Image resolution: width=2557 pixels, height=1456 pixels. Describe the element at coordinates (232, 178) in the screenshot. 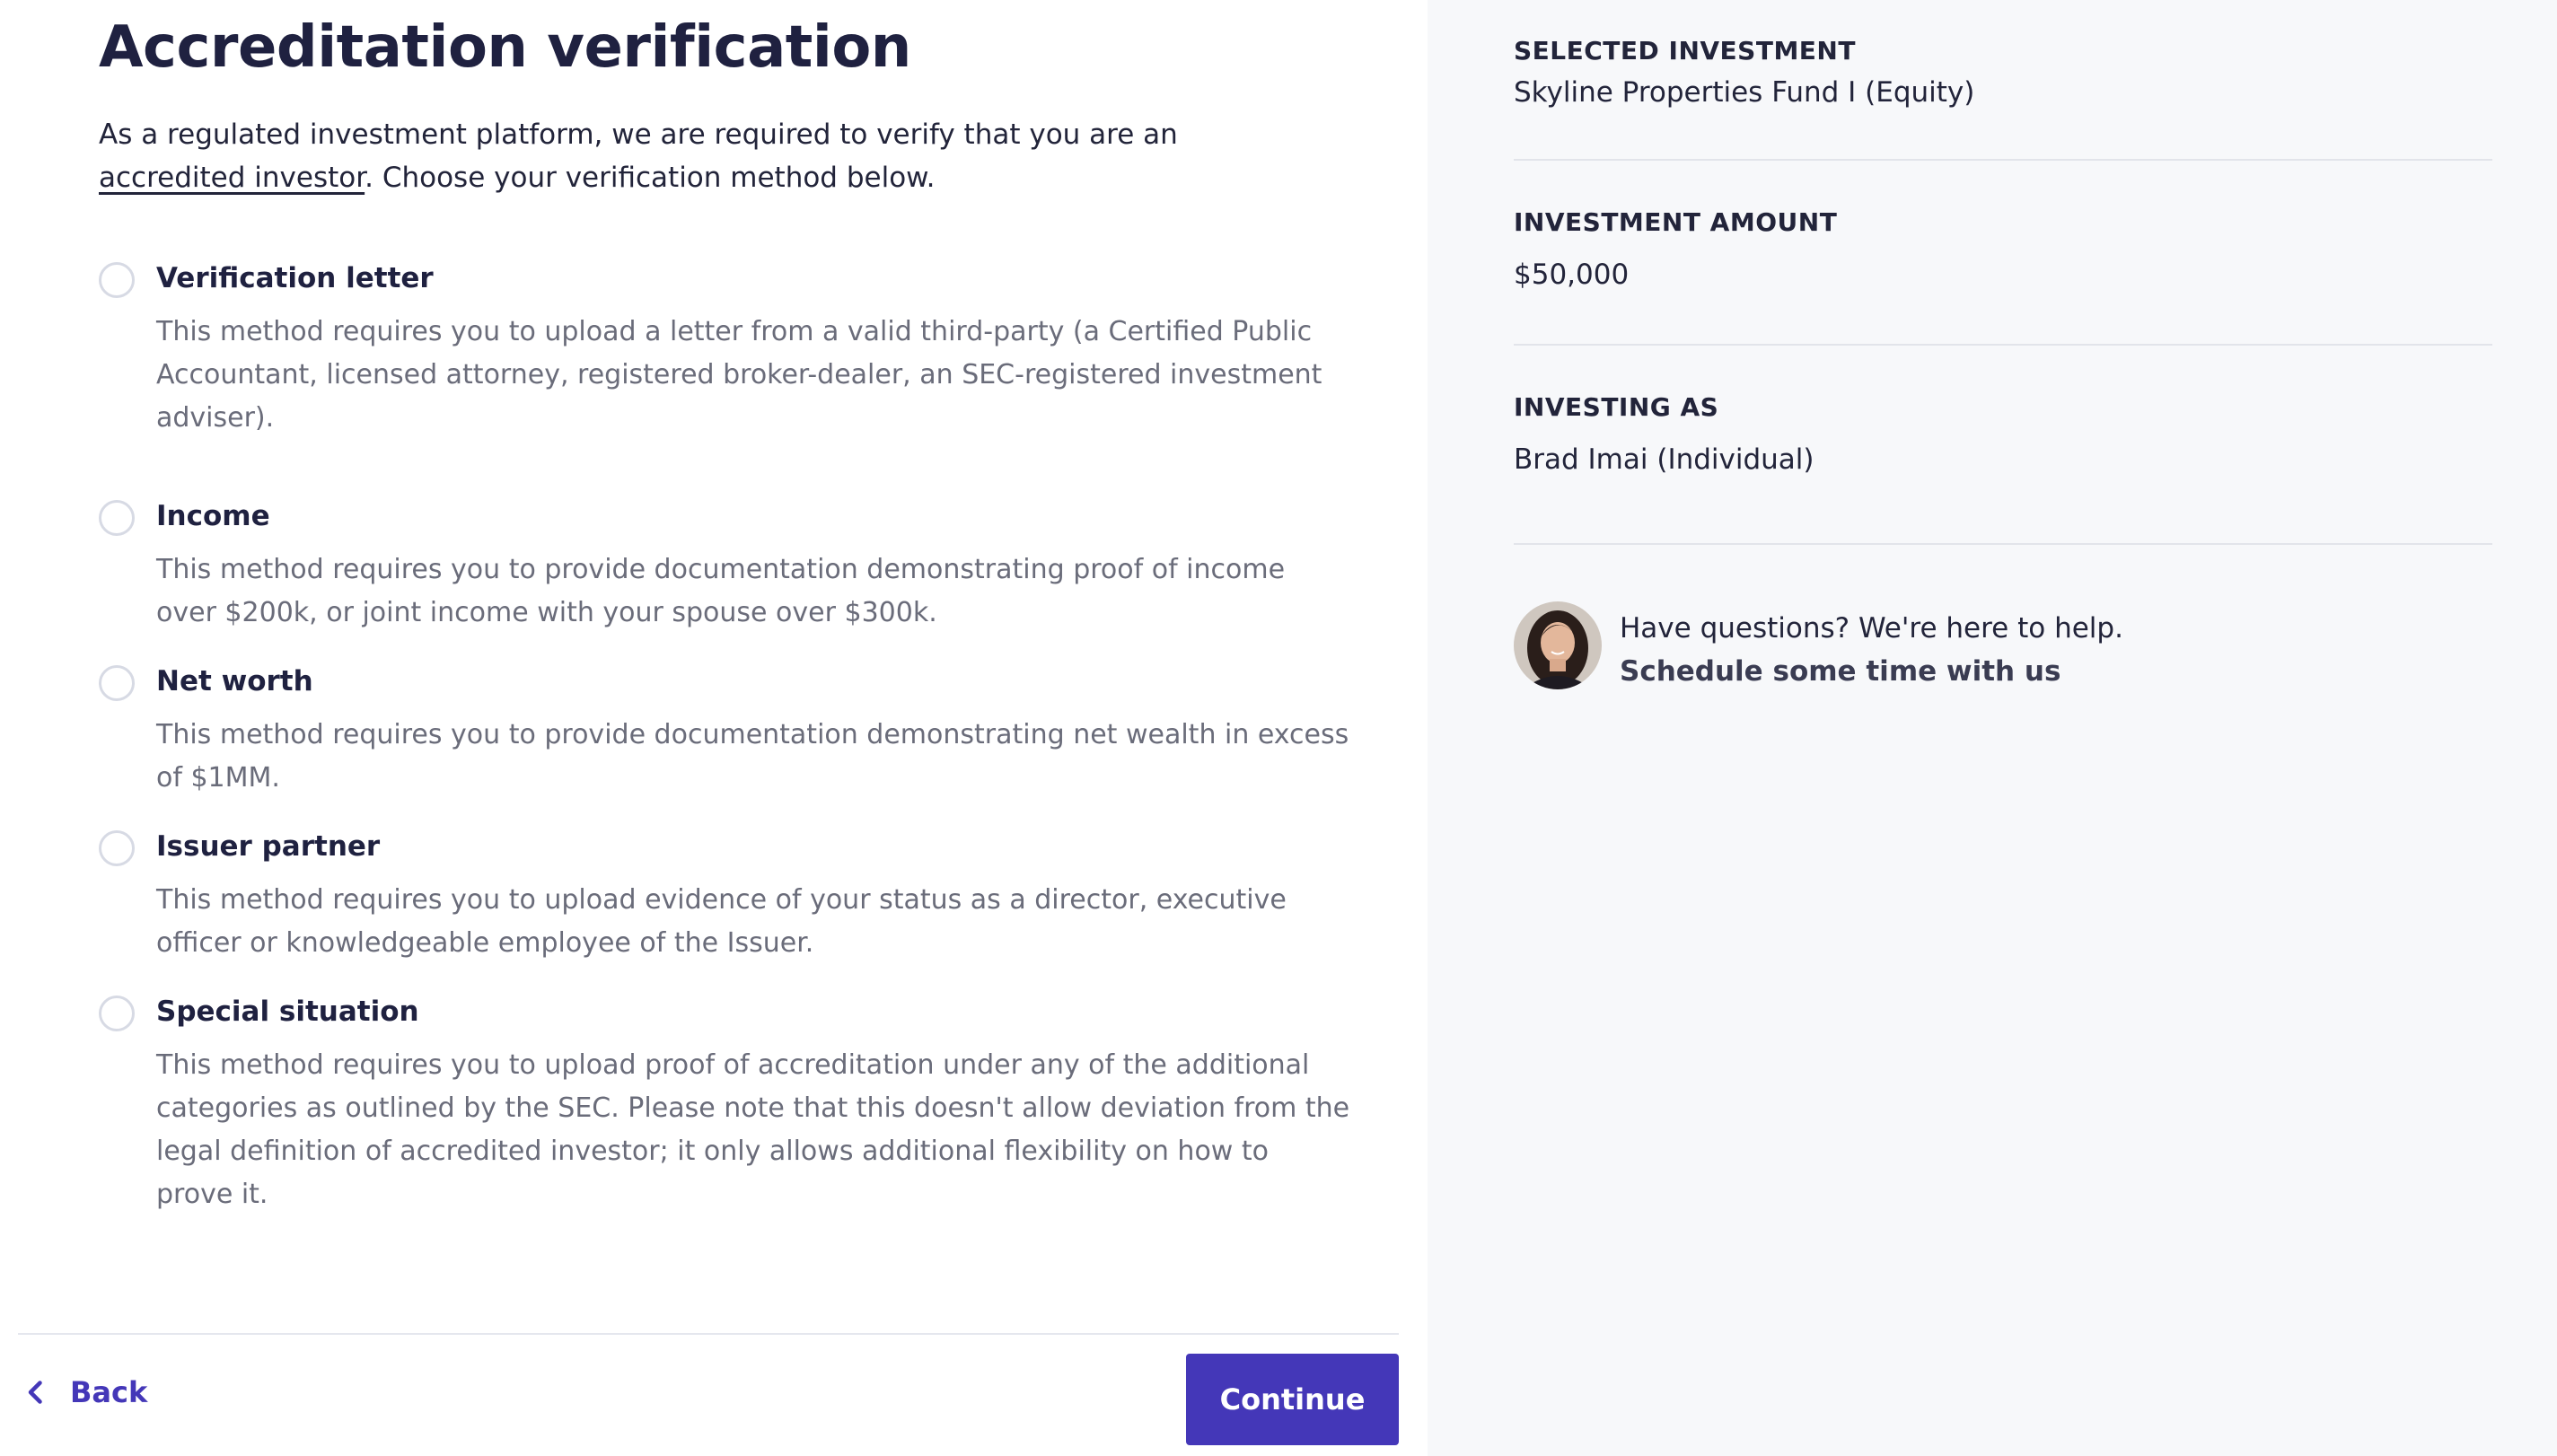

I see `accredited-investor-link: accredited investor` at that location.